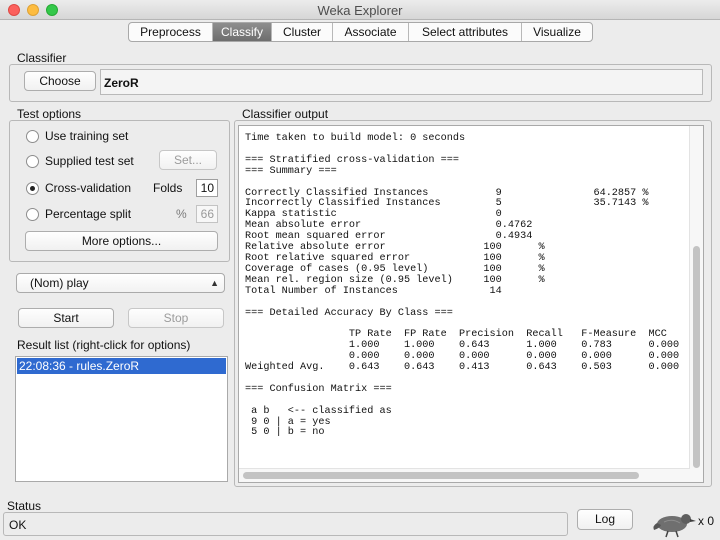 This screenshot has width=720, height=540. Describe the element at coordinates (42, 58) in the screenshot. I see `classifier-group-label: Classifier` at that location.